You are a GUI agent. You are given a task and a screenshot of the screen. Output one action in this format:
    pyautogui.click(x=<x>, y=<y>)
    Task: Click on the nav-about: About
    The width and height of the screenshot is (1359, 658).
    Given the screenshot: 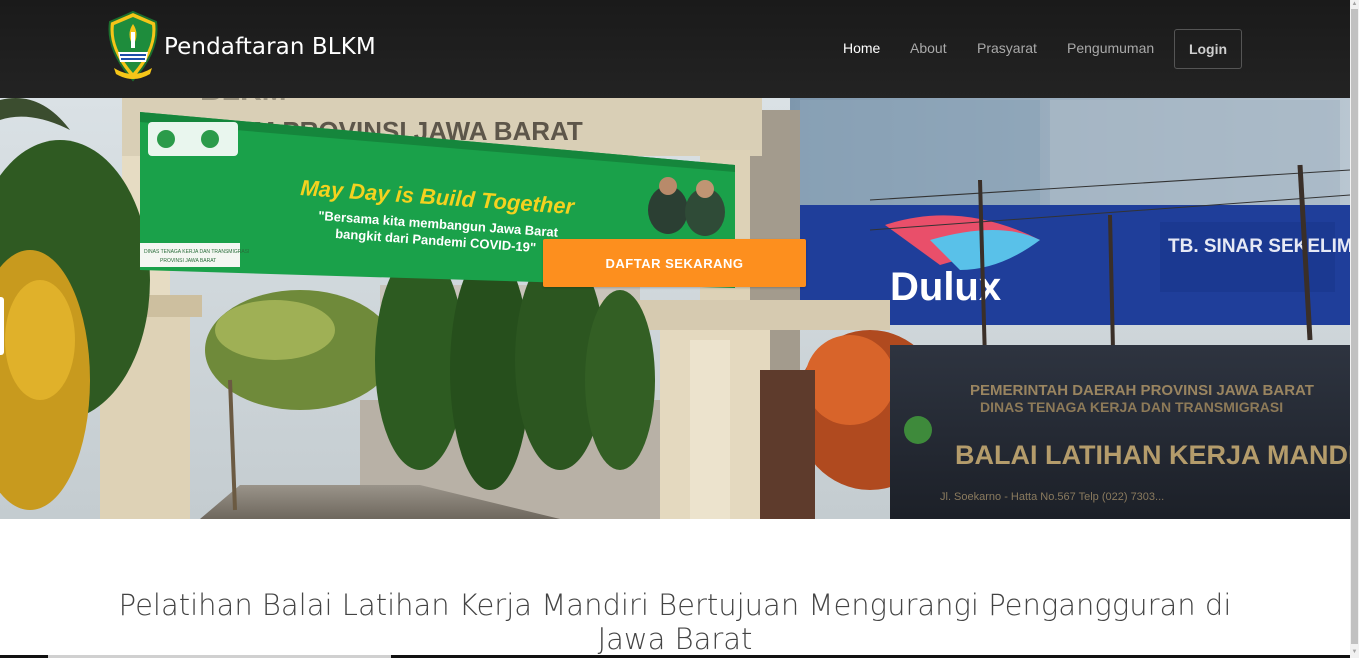 What is the action you would take?
    pyautogui.click(x=928, y=48)
    